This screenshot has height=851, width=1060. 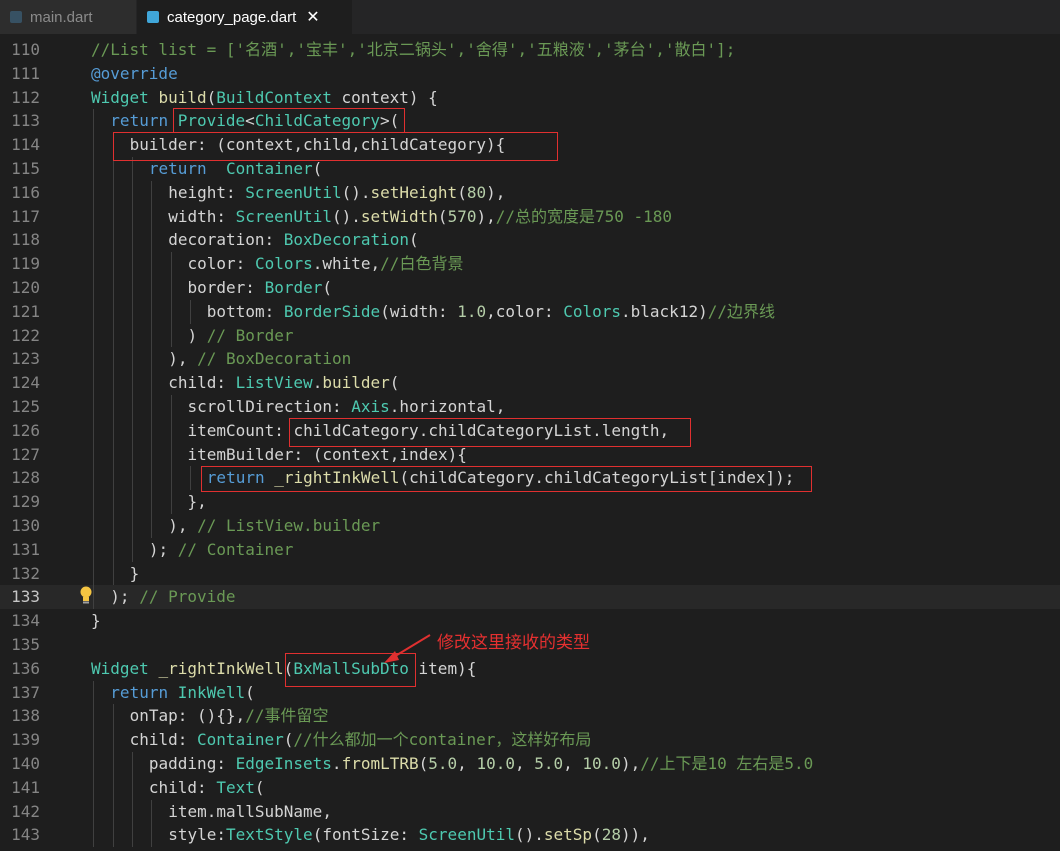 What do you see at coordinates (419, 311) in the screenshot?
I see `code-token: (width:` at bounding box center [419, 311].